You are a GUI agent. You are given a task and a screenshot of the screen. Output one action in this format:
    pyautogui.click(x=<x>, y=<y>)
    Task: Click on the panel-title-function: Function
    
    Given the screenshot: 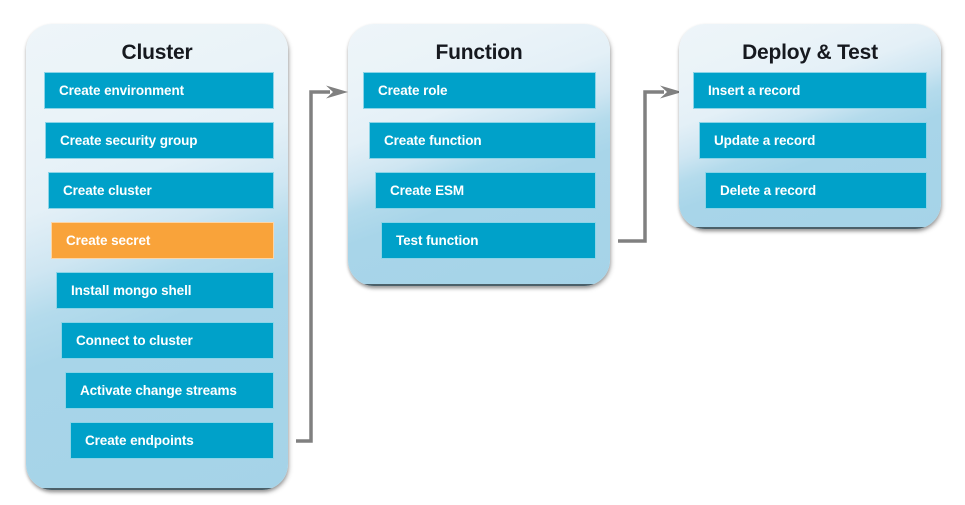 What is the action you would take?
    pyautogui.click(x=479, y=52)
    